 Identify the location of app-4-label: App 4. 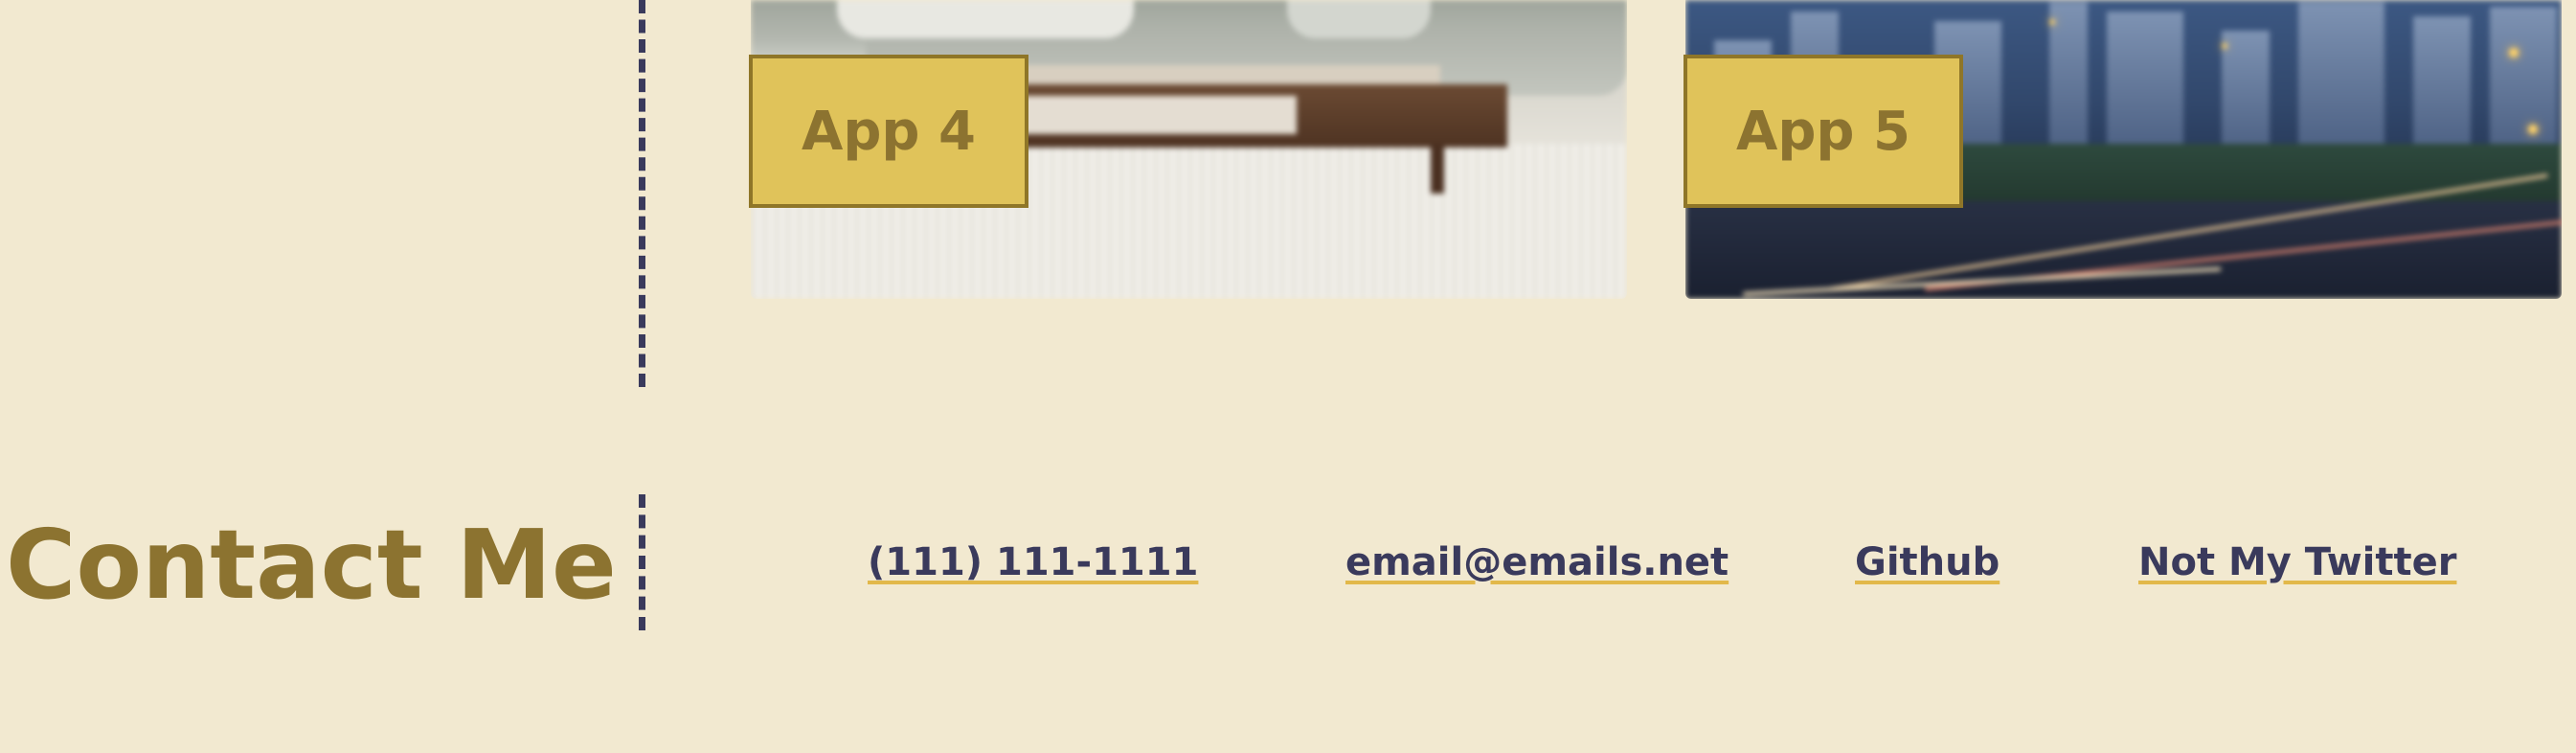
(888, 131).